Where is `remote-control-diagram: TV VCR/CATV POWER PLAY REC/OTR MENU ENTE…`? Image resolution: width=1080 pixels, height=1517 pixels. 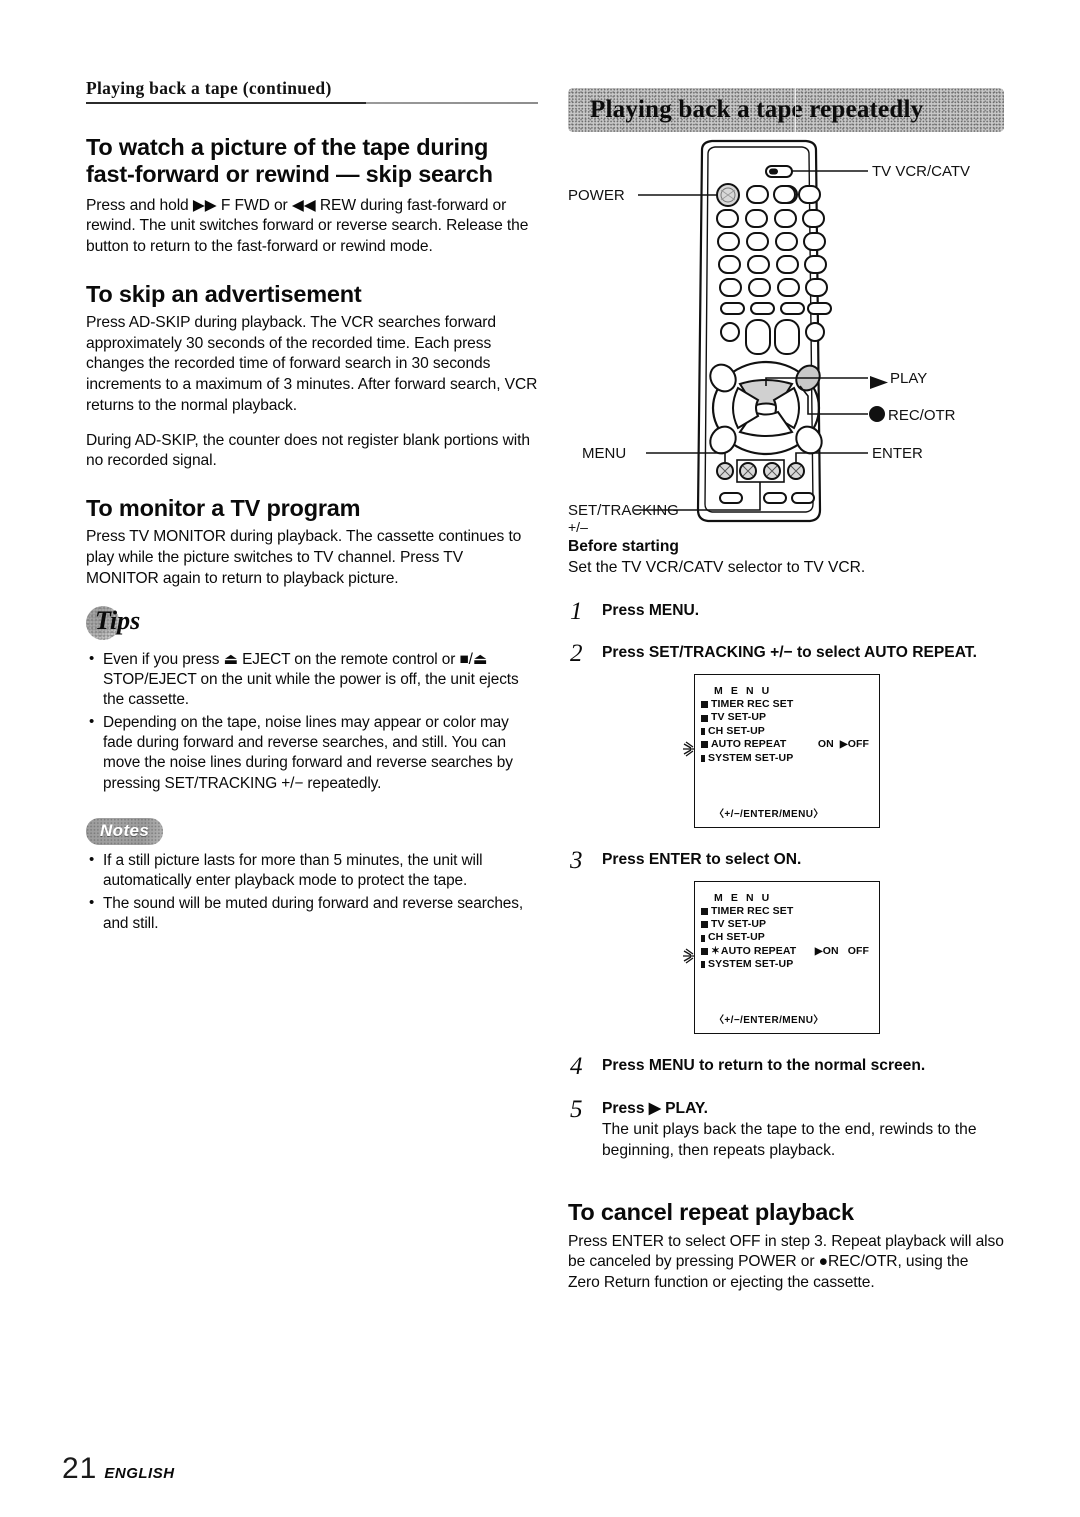 remote-control-diagram: TV VCR/CATV POWER PLAY REC/OTR MENU ENTE… is located at coordinates (786, 338).